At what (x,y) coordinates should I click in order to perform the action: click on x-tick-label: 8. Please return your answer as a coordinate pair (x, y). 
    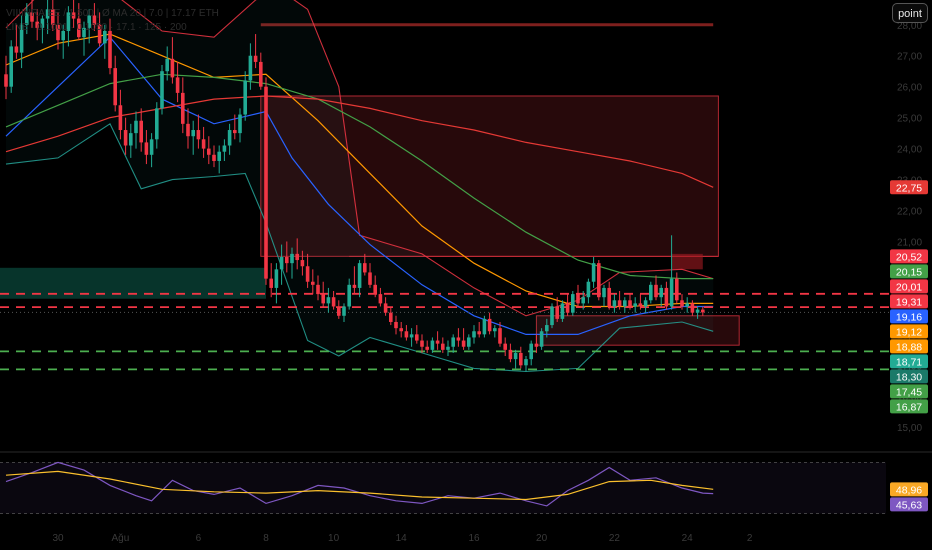
    Looking at the image, I should click on (266, 538).